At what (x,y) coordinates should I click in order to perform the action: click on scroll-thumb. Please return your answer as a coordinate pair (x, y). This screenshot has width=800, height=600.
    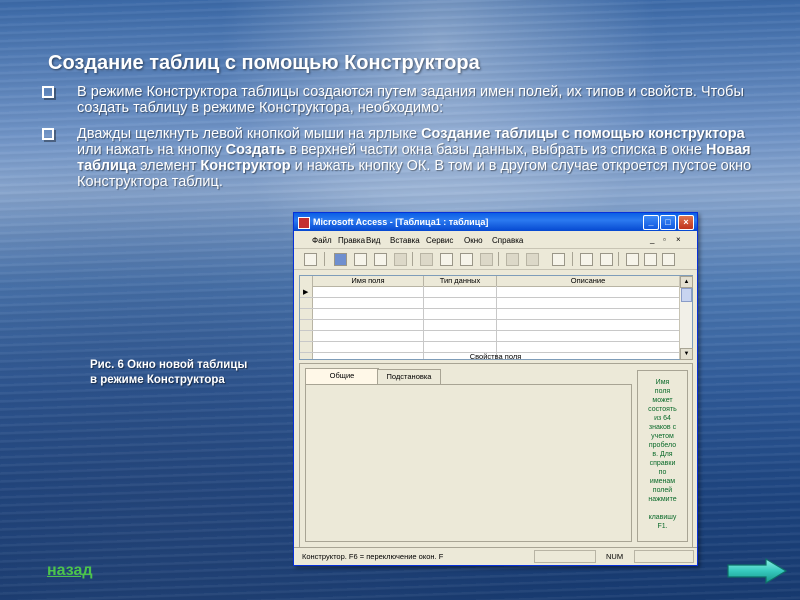
    Looking at the image, I should click on (686, 295).